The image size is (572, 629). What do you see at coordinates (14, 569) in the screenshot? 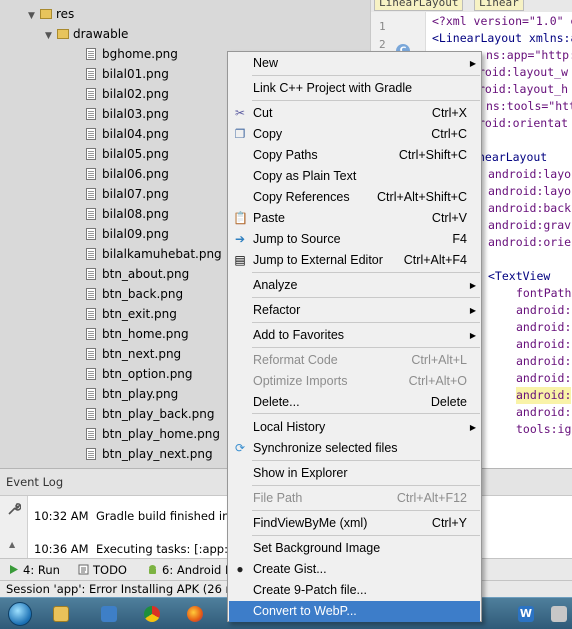
I see `run-icon` at bounding box center [14, 569].